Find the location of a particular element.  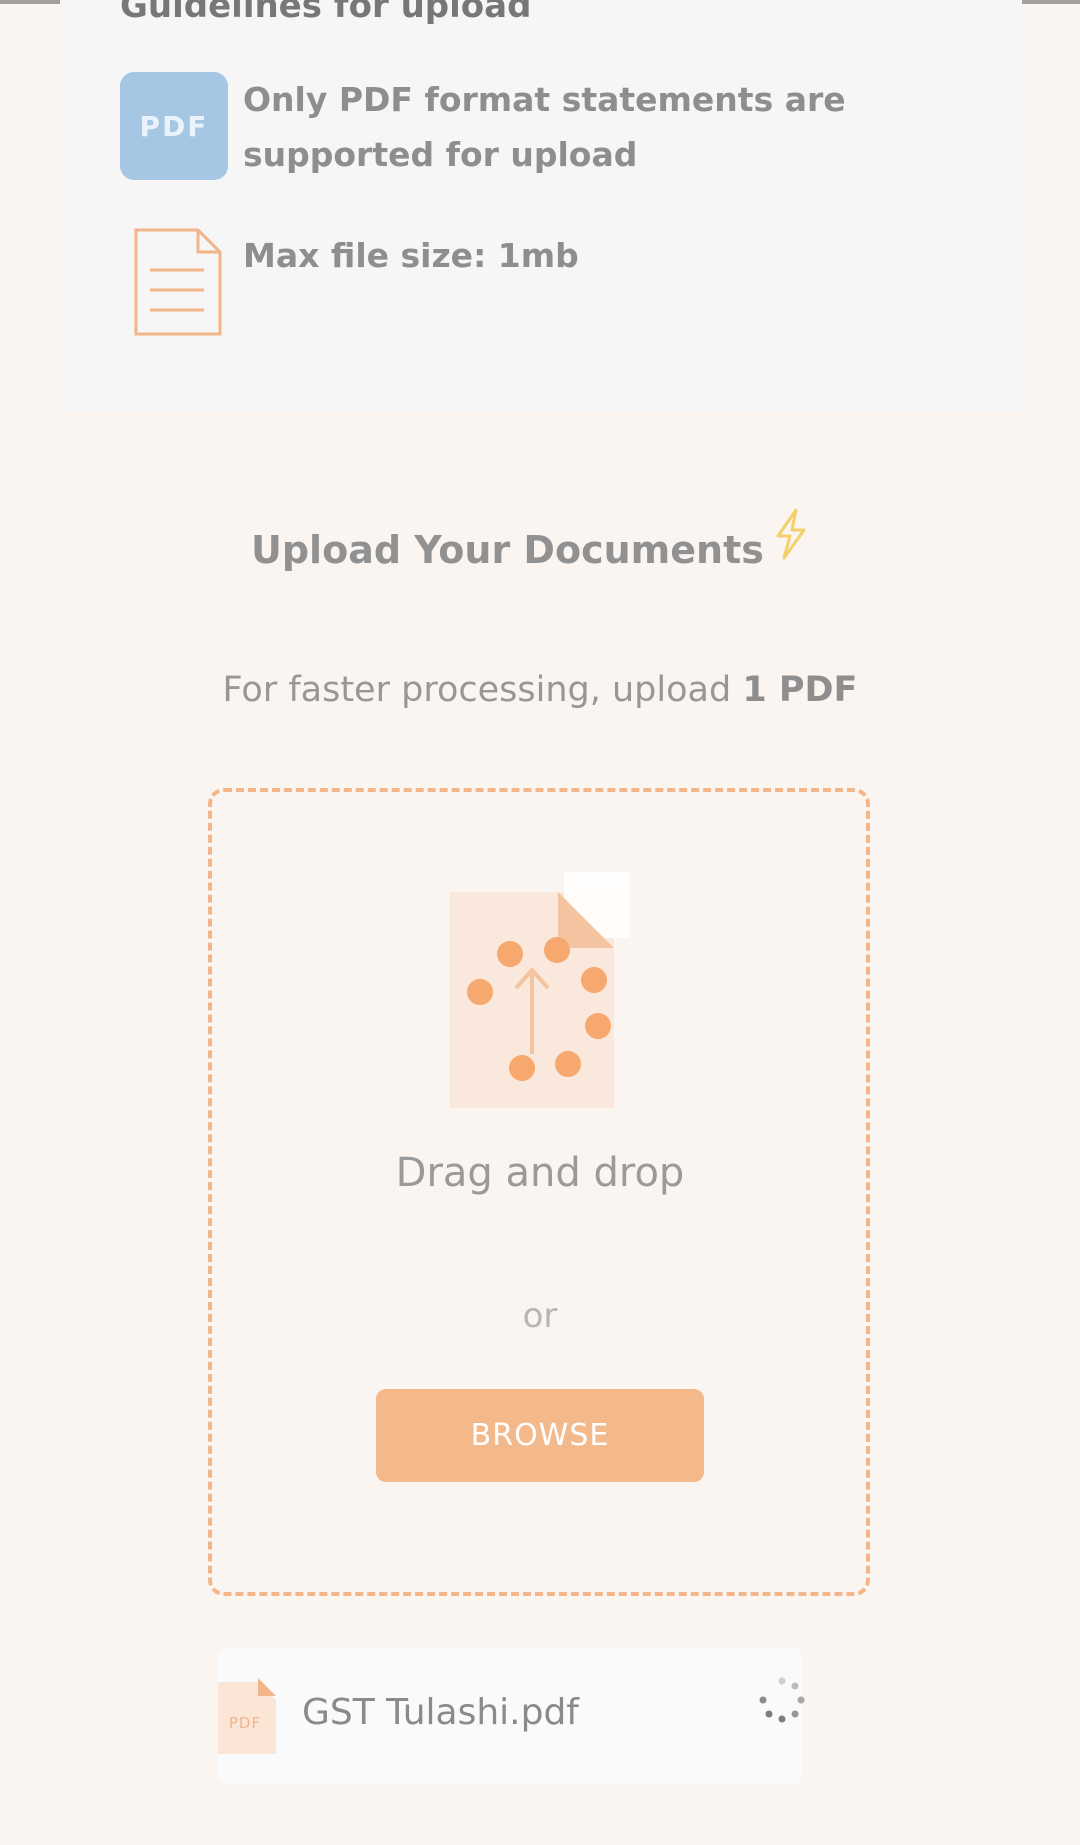

guideline-max-size: Max file size: 1mb is located at coordinates (411, 255).